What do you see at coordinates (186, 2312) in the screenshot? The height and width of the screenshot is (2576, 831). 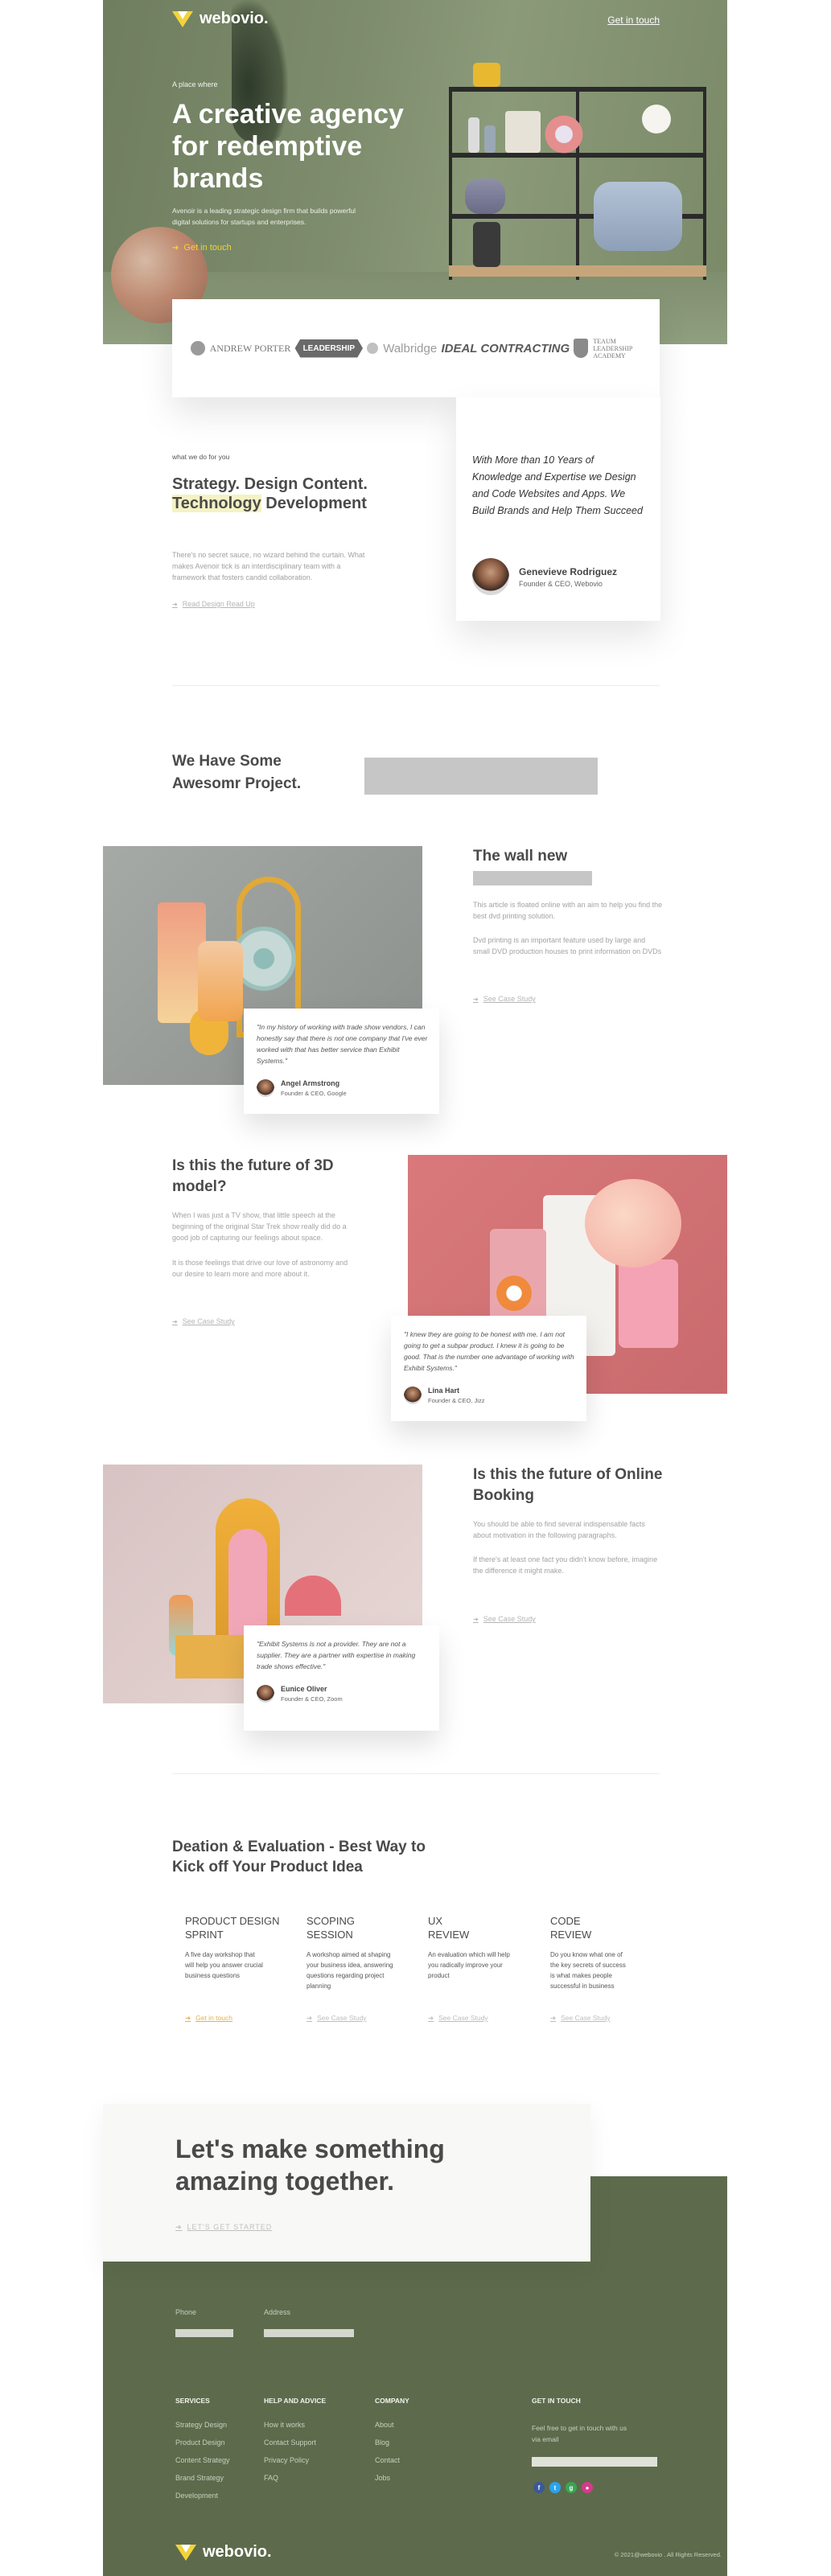 I see `footer-phone-label: Phone` at bounding box center [186, 2312].